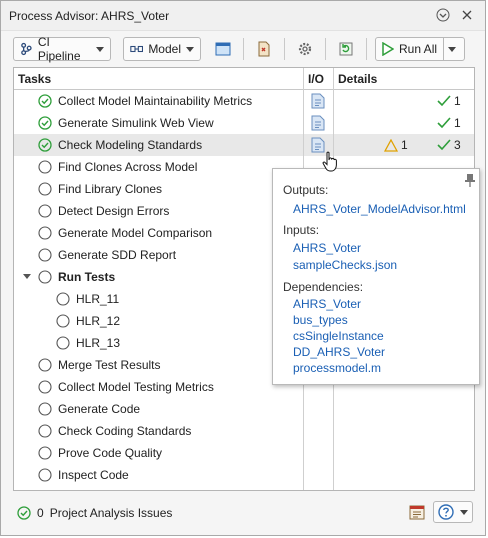 Image resolution: width=488 pixels, height=538 pixels. Describe the element at coordinates (136, 387) in the screenshot. I see `task-label: Collect Model Testing Metrics` at that location.